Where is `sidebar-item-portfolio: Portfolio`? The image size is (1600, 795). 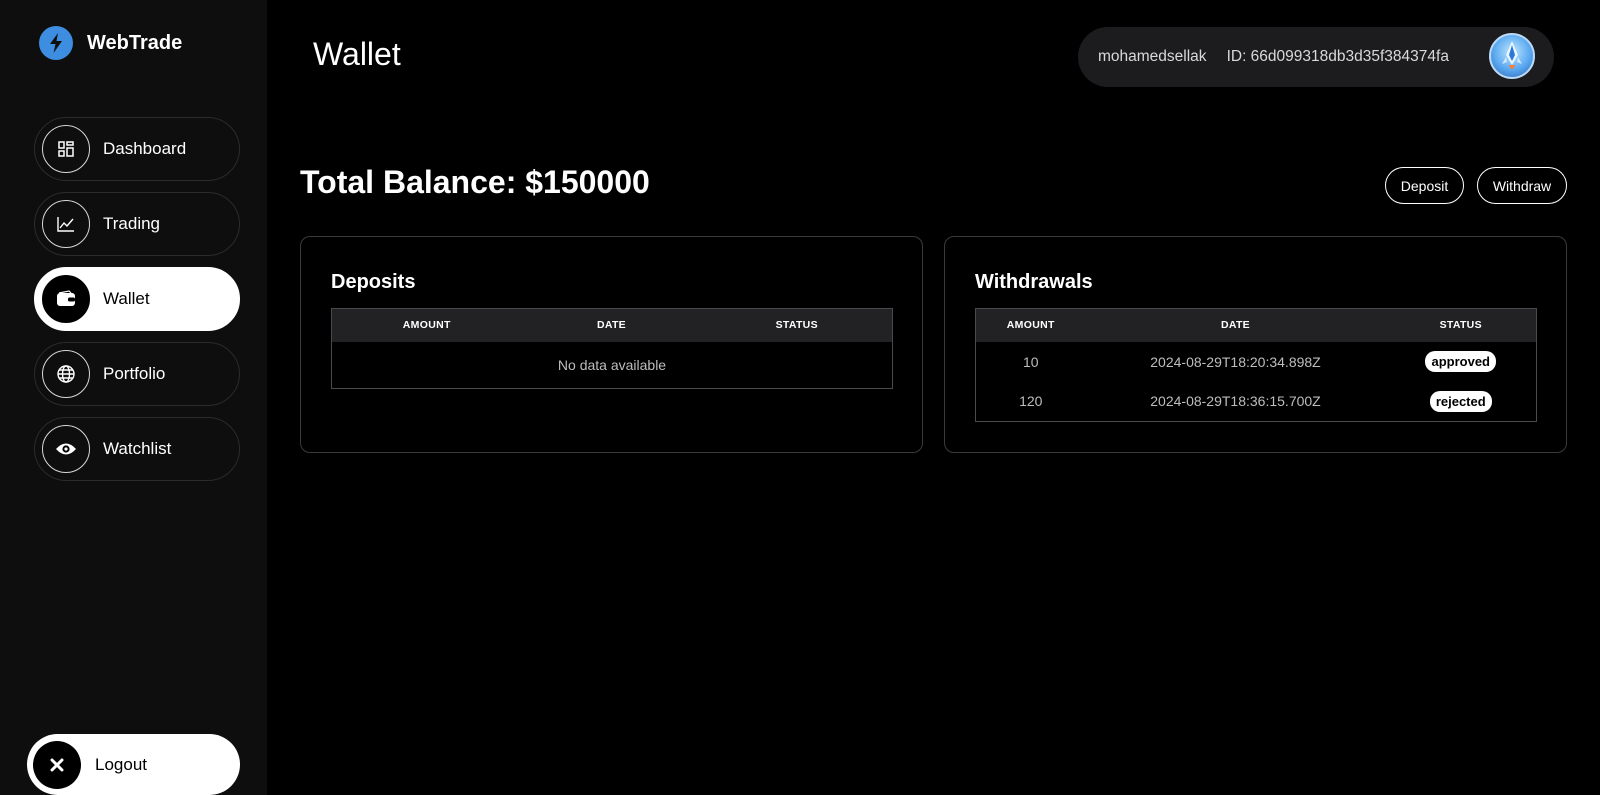
sidebar-item-portfolio: Portfolio is located at coordinates (137, 374).